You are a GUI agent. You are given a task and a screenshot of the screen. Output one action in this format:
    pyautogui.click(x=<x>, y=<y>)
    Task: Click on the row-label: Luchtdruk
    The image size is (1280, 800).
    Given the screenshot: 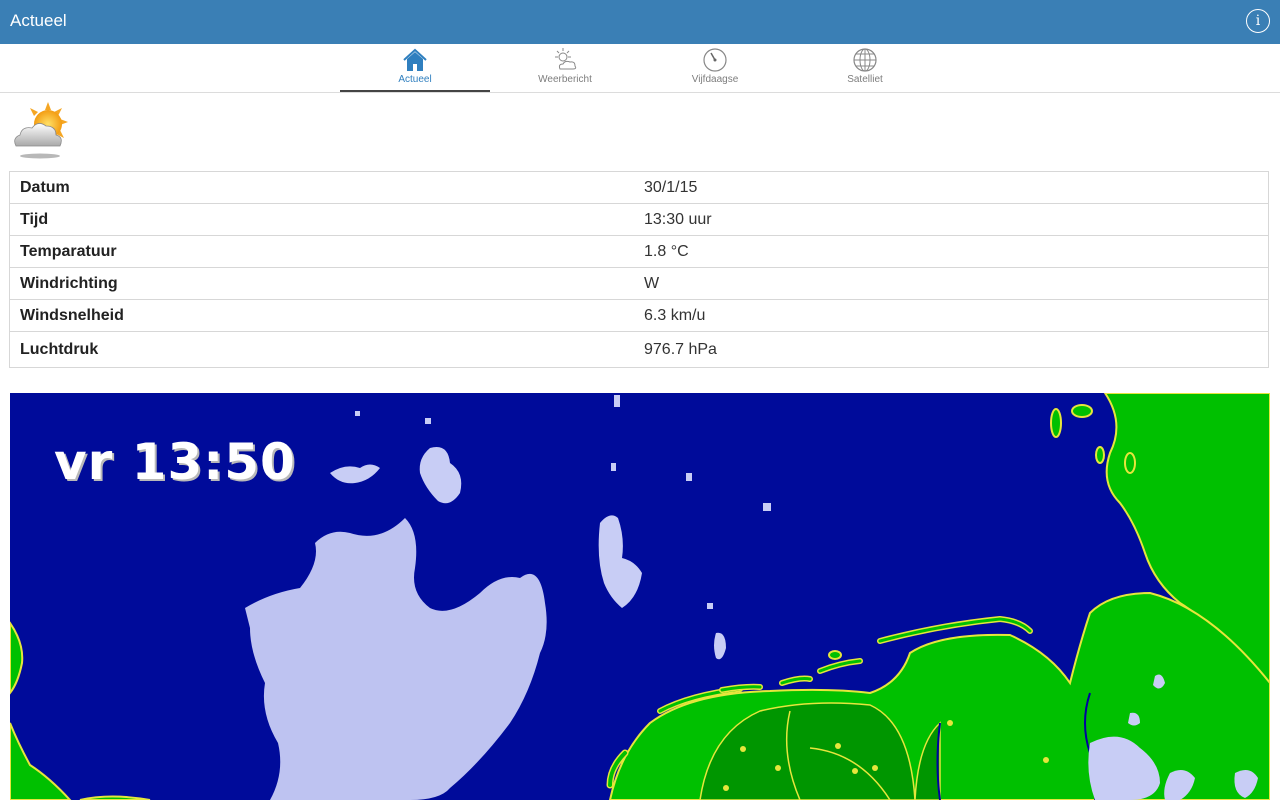 What is the action you would take?
    pyautogui.click(x=59, y=349)
    